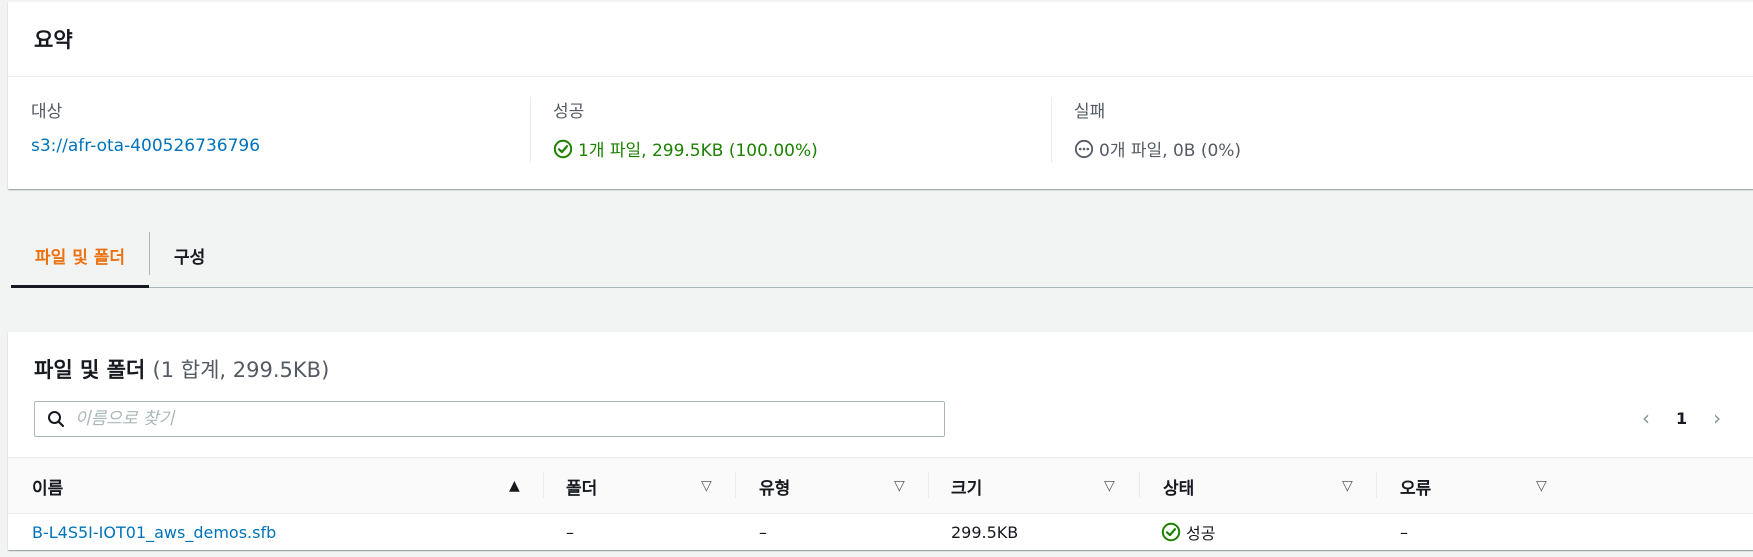 This screenshot has width=1753, height=557. What do you see at coordinates (763, 532) in the screenshot?
I see `file-type: –` at bounding box center [763, 532].